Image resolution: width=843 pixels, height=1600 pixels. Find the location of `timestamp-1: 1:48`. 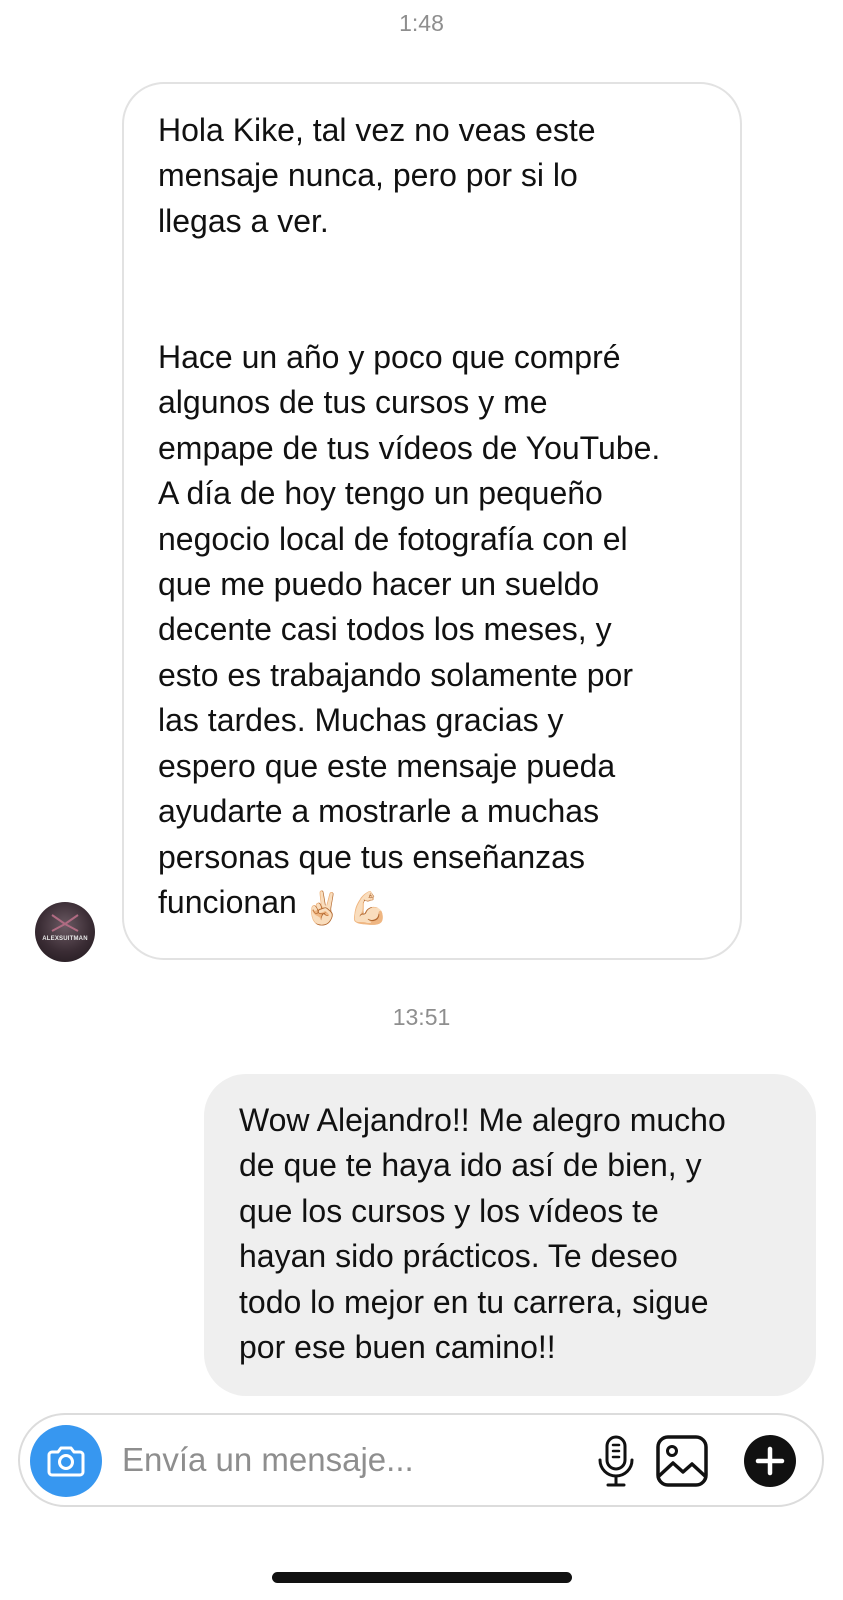

timestamp-1: 1:48 is located at coordinates (421, 23).